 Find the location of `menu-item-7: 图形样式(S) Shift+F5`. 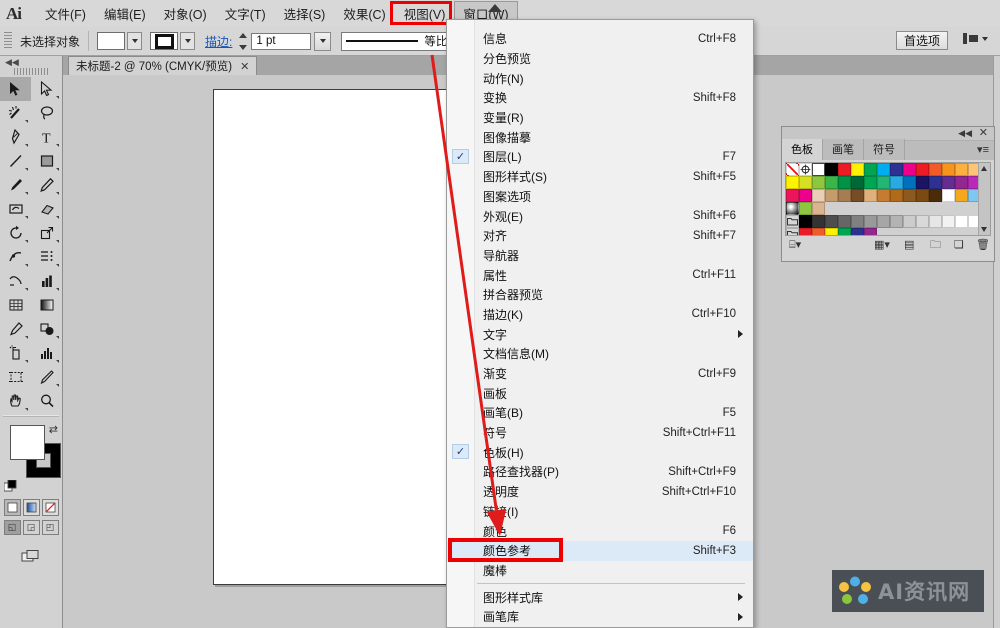

menu-item-7: 图形样式(S) Shift+F5 is located at coordinates (600, 177).